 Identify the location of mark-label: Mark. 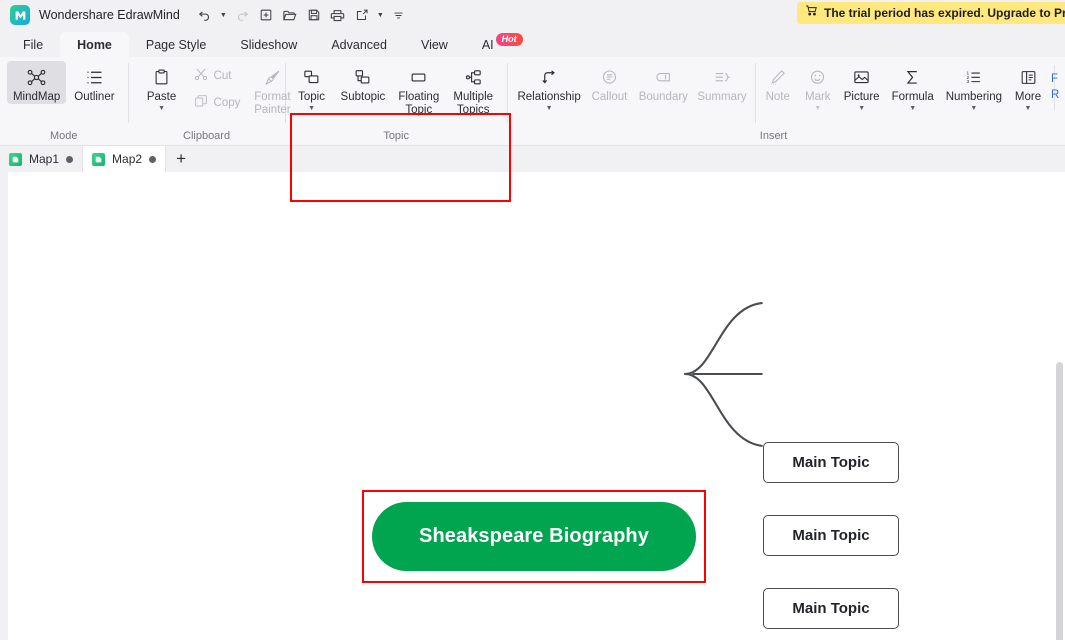
(817, 97).